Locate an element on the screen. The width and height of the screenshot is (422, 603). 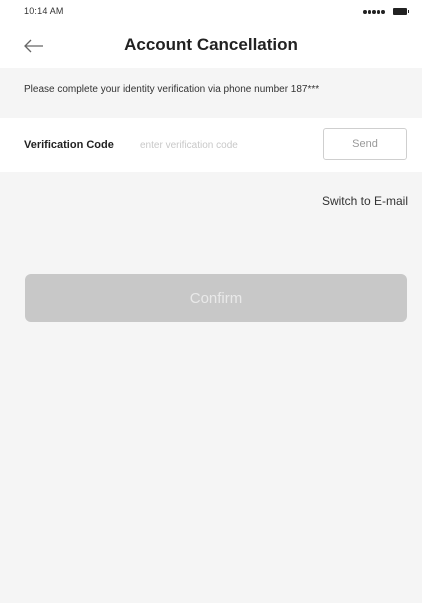
battery-icon is located at coordinates (401, 11).